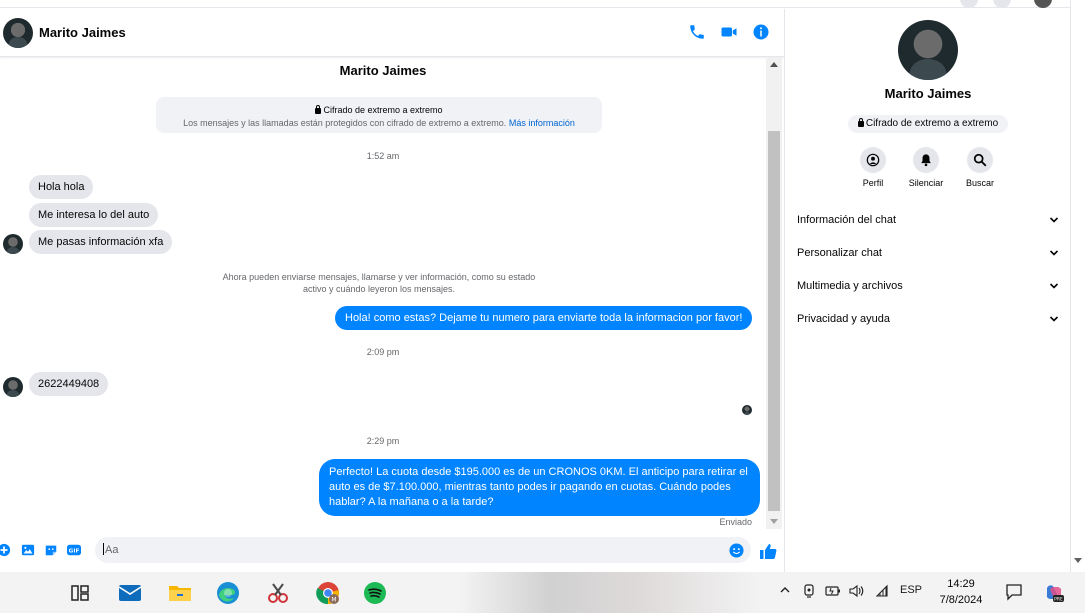 The image size is (1085, 613). I want to click on svg-text: PRE, so click(1058, 600).